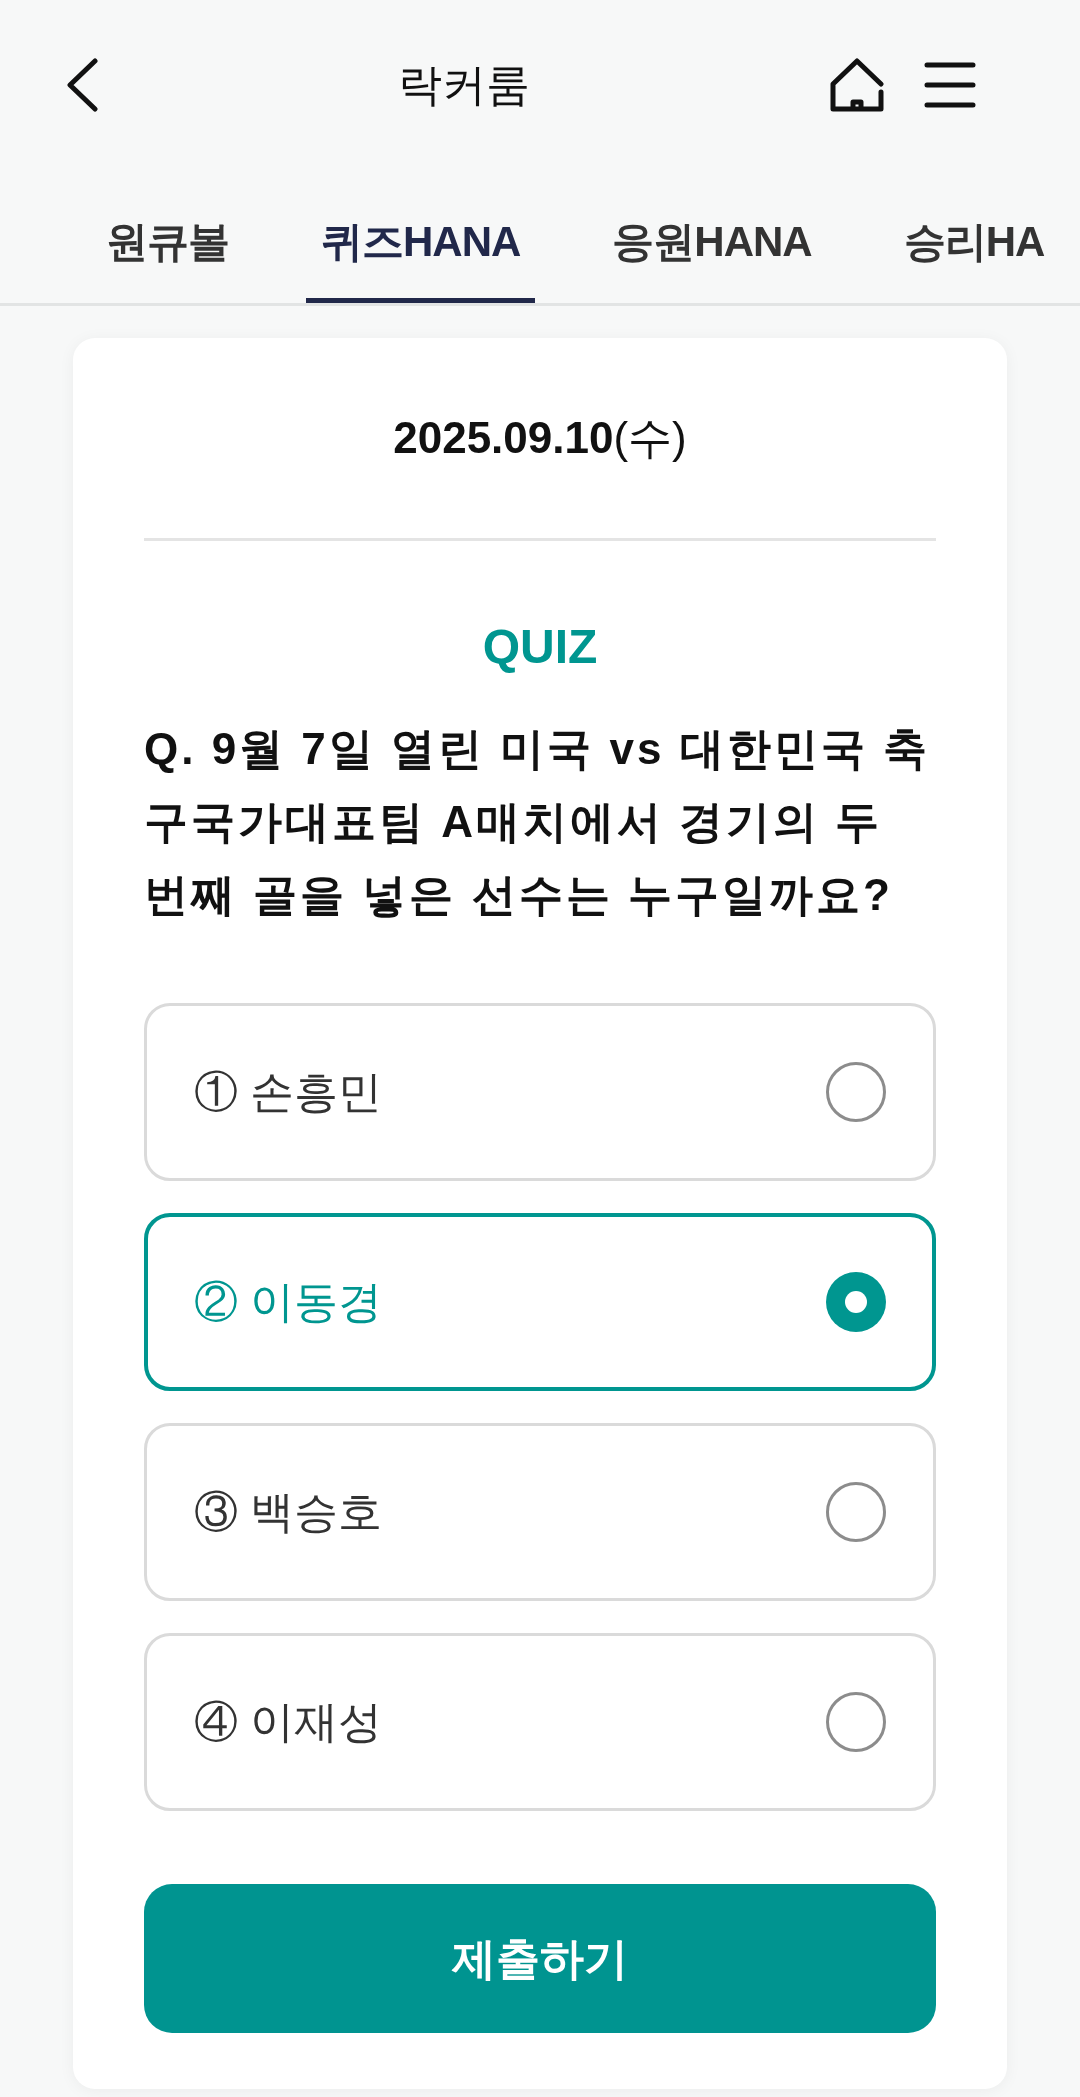 The image size is (1080, 2097). I want to click on answer-option: ① 손흥민, so click(540, 1092).